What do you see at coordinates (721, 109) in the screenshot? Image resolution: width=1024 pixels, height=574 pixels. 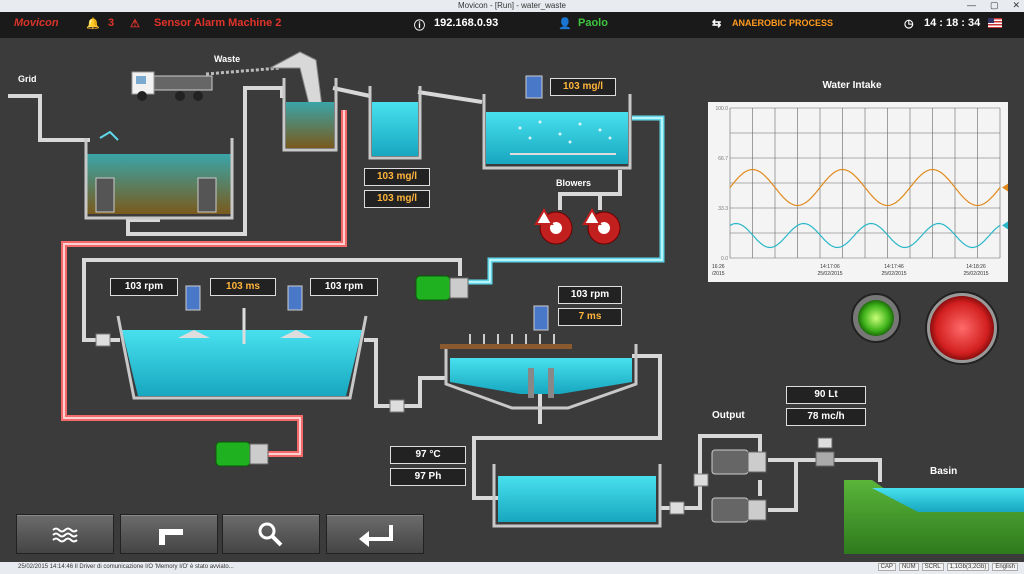 I see `chart-y-tick-label: 100.0` at bounding box center [721, 109].